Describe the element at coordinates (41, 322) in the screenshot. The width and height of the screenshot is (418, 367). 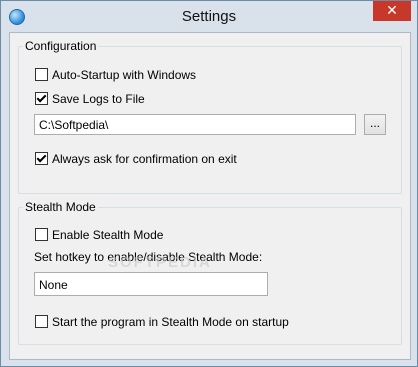
I see `start-in-stealth-checkbox` at that location.